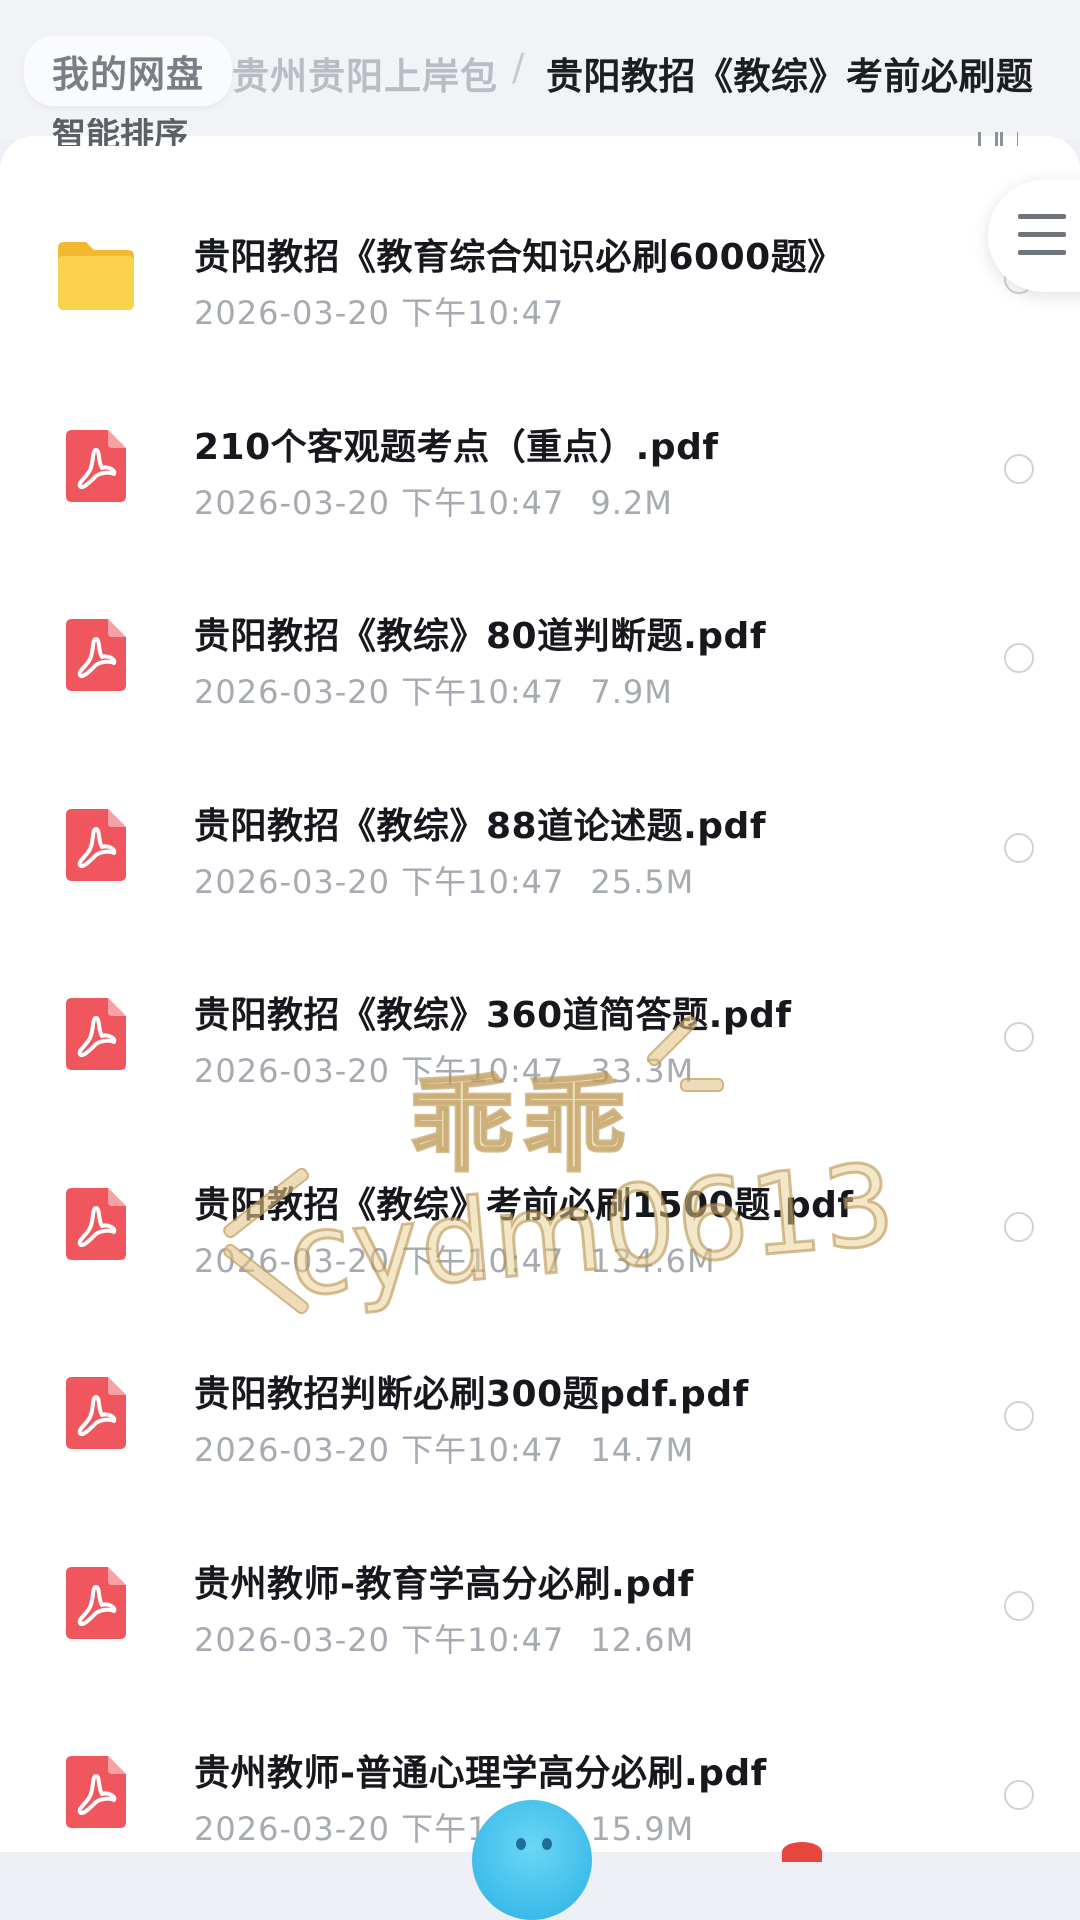 This screenshot has height=1920, width=1080. Describe the element at coordinates (471, 1394) in the screenshot. I see `file-name: 贵阳教招判断必刷300题pdf.pdf` at that location.